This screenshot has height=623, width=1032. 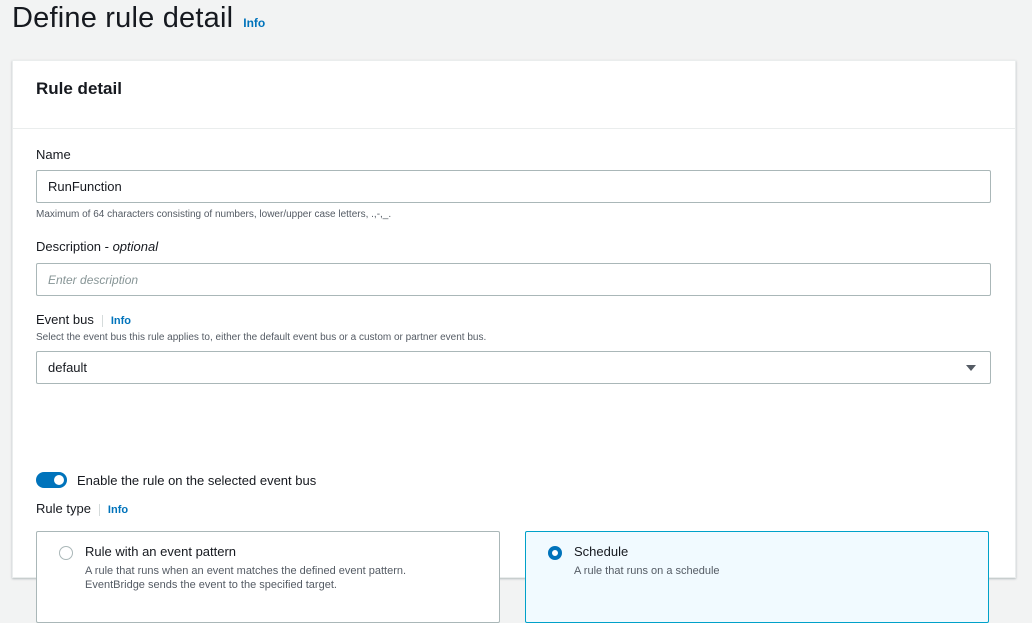 I want to click on event-bus-label: Event bus Info, so click(x=83, y=319).